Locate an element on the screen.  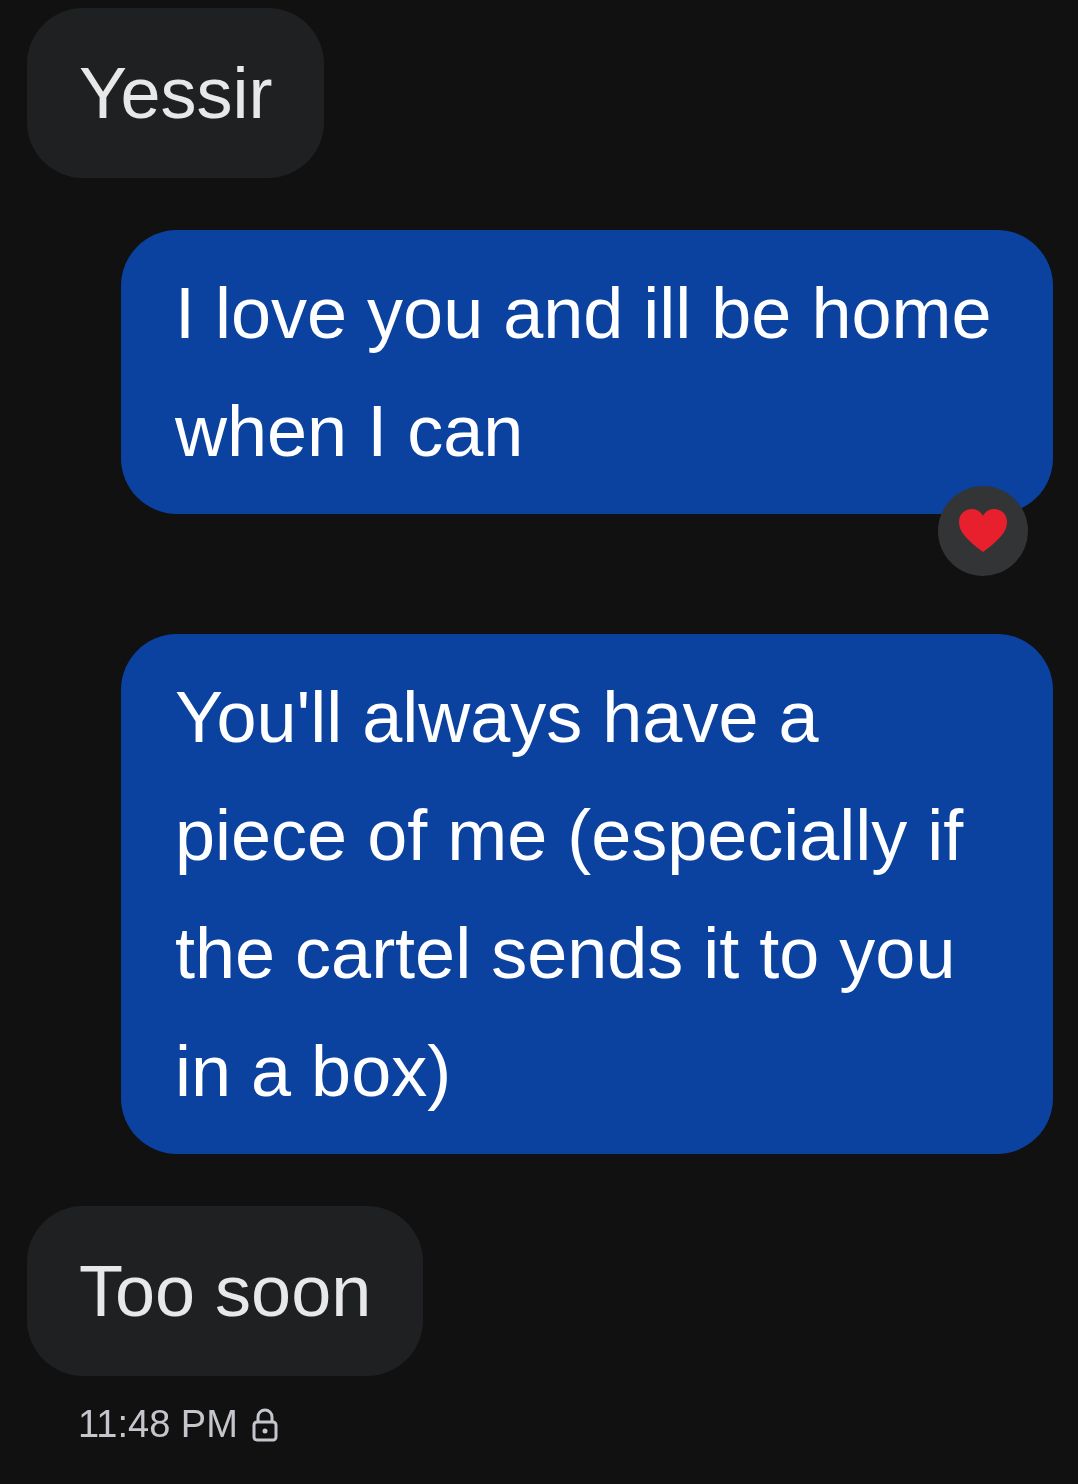
message-bubble: Too soon is located at coordinates (225, 1291).